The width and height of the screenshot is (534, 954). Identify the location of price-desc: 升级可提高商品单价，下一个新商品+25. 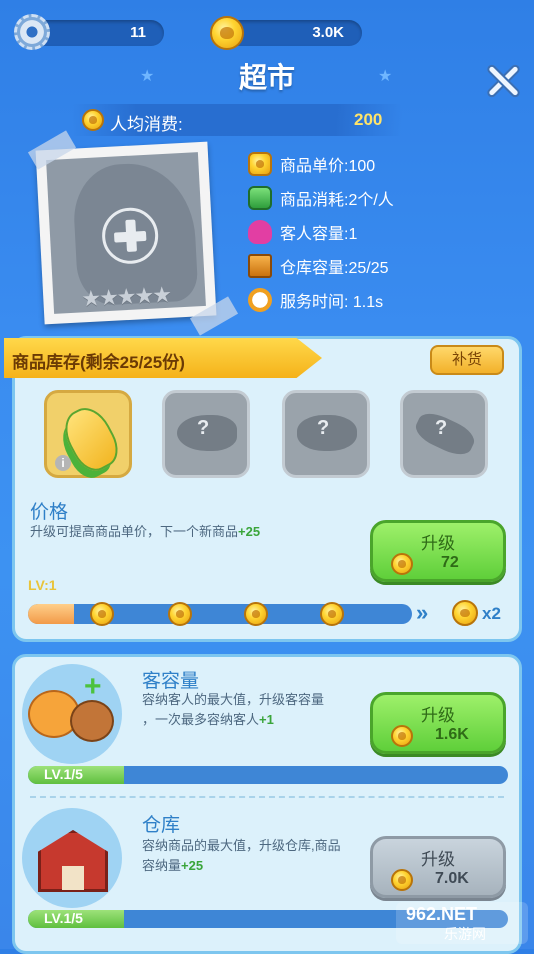
(145, 532).